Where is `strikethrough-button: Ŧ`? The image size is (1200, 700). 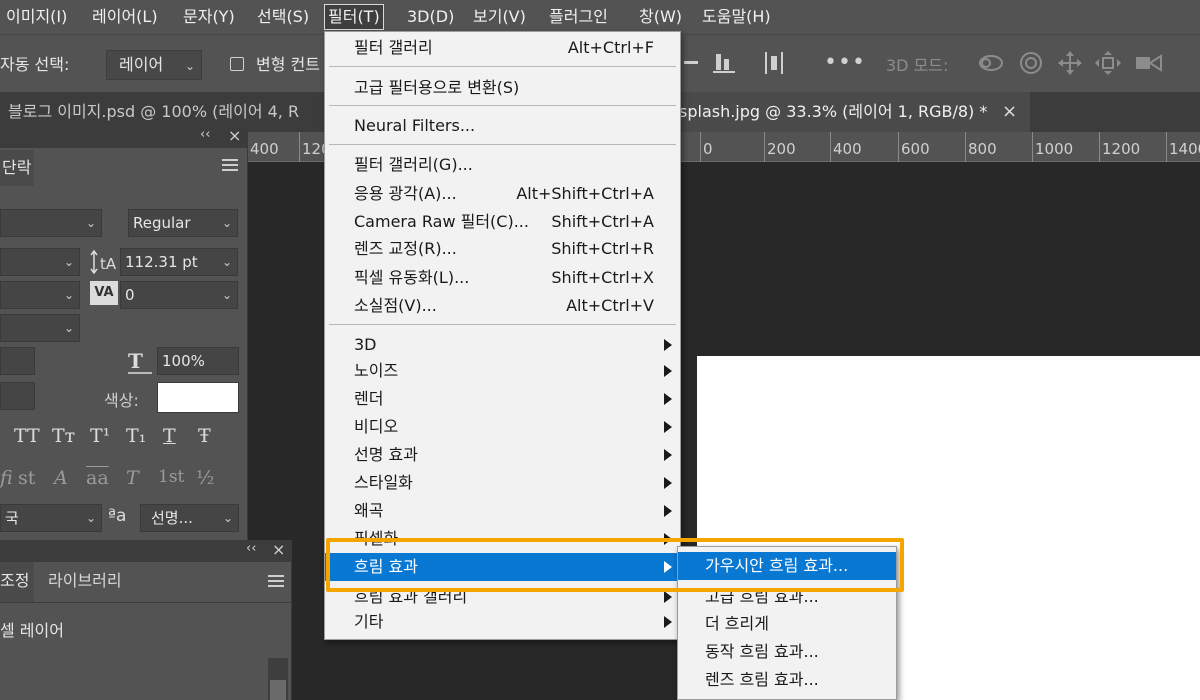
strikethrough-button: Ŧ is located at coordinates (204, 436).